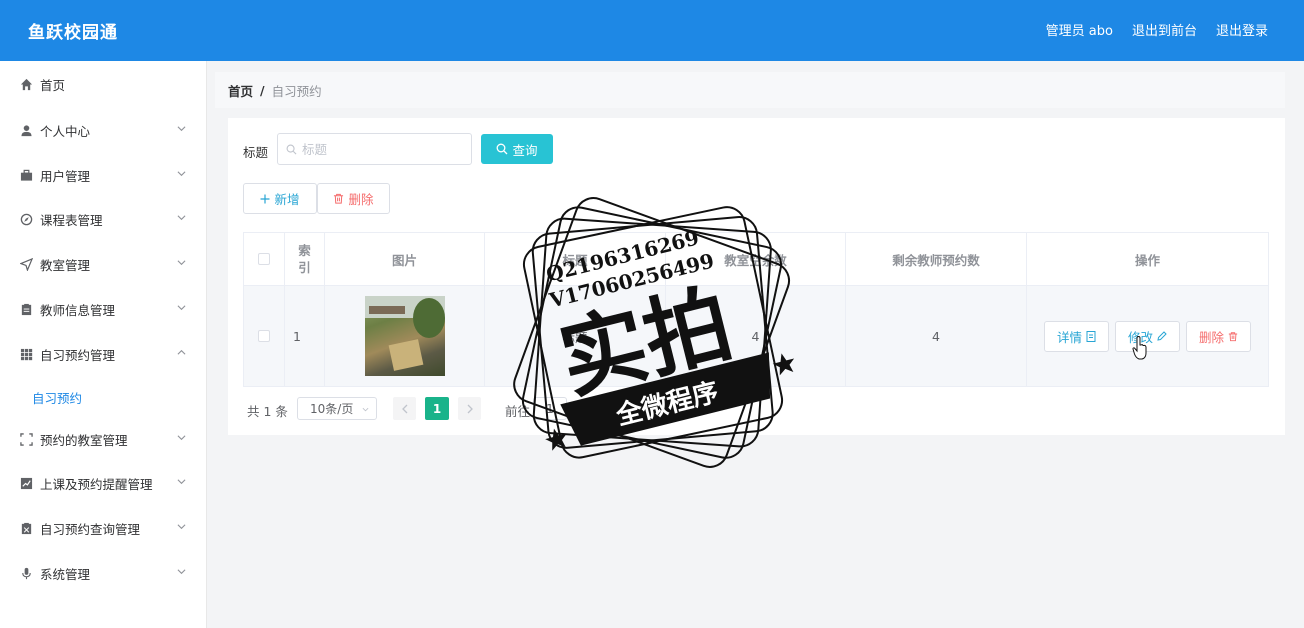 The width and height of the screenshot is (1304, 628). I want to click on sidebar-item-classroom: 教室管理, so click(103, 264).